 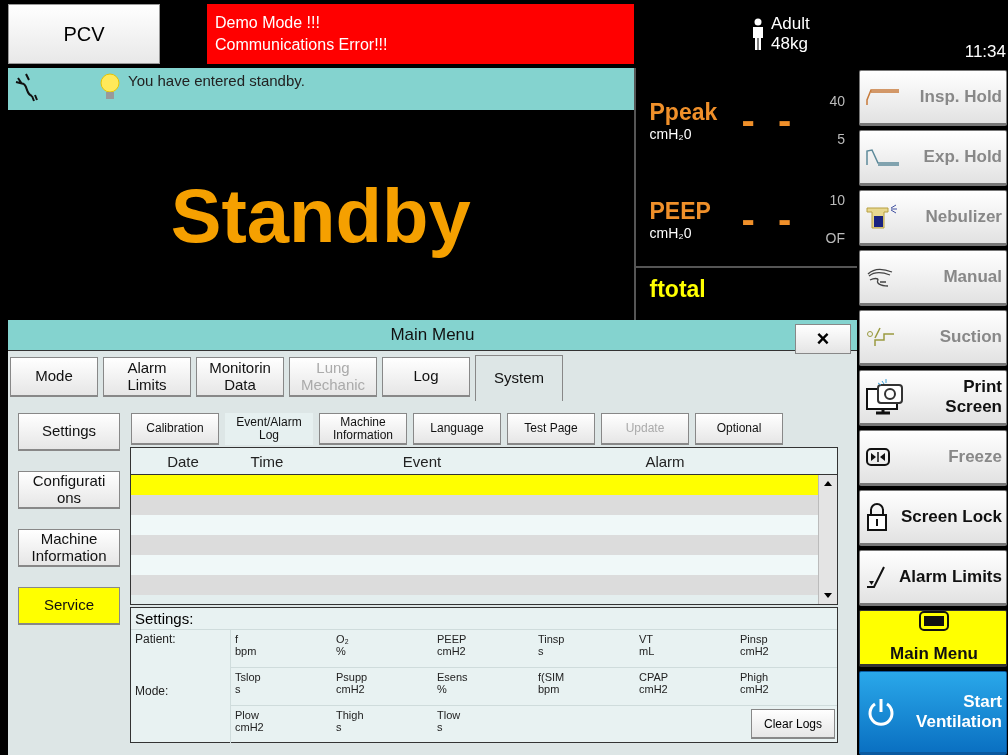 I want to click on alarm-limit: 5, so click(x=841, y=139).